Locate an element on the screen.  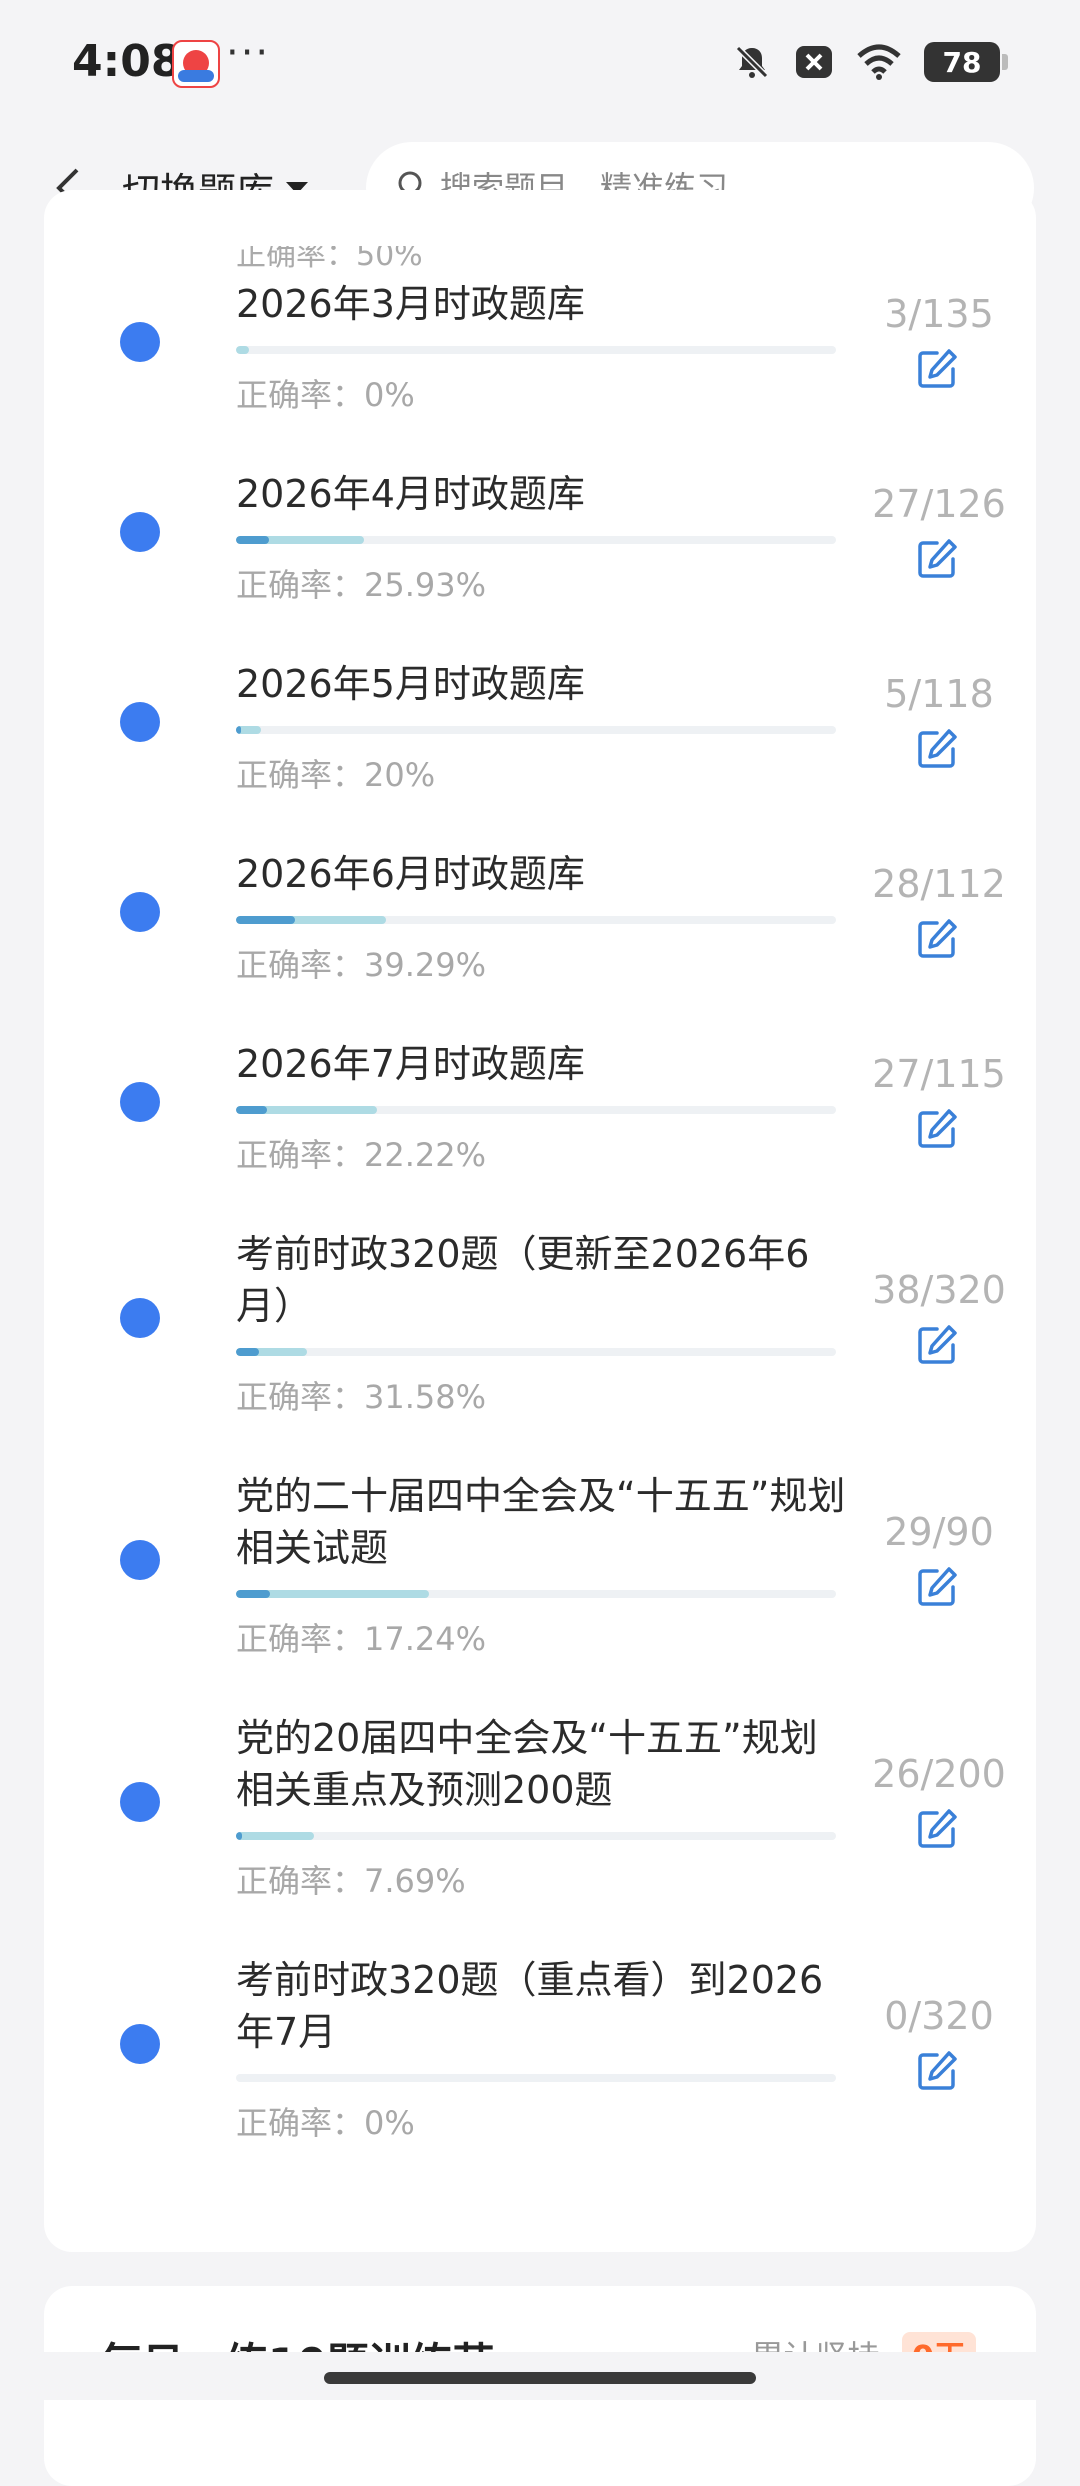
bank-title: 2026年4月时政题库 is located at coordinates (410, 494).